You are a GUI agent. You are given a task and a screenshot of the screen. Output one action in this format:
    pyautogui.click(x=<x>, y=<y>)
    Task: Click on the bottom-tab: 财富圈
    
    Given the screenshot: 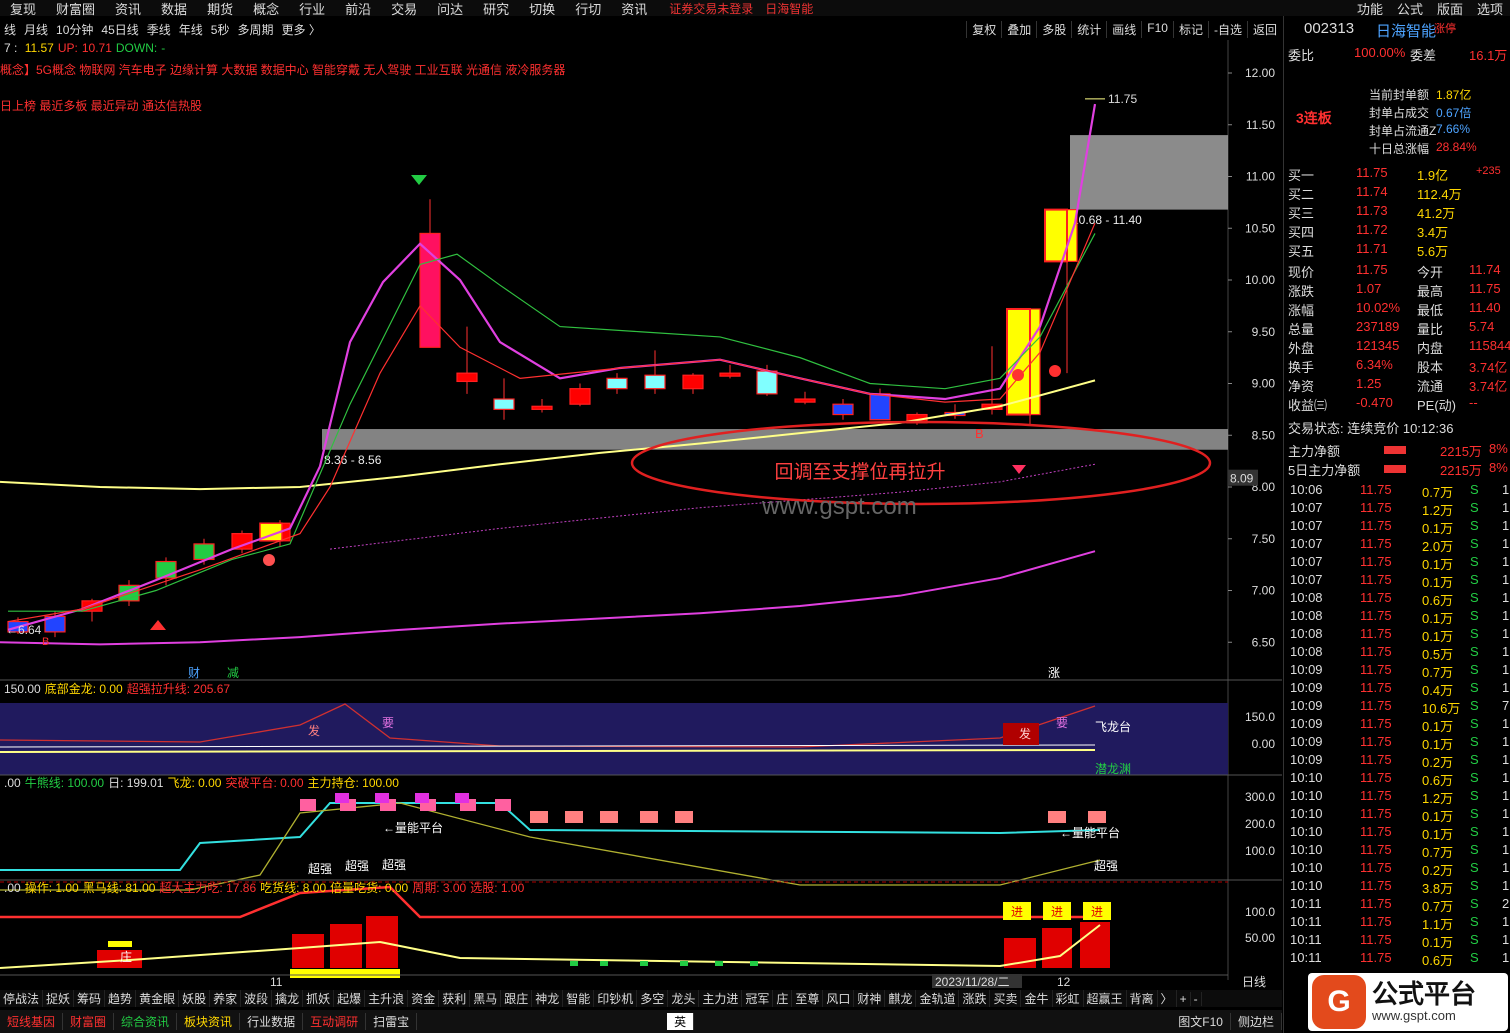 What is the action you would take?
    pyautogui.click(x=89, y=1021)
    